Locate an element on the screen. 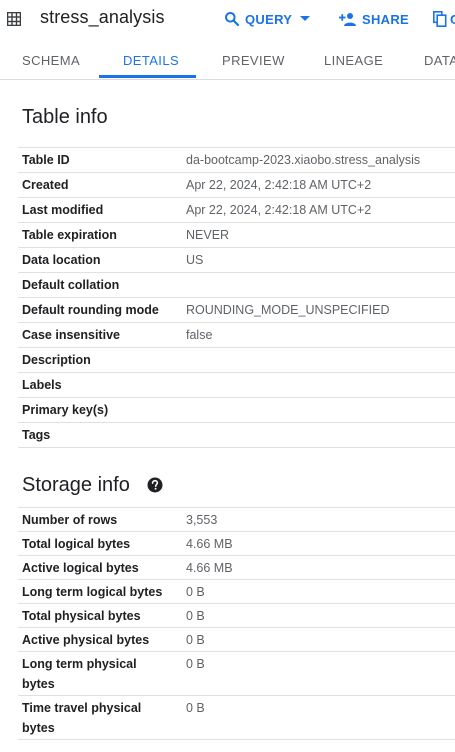 Image resolution: width=455 pixels, height=752 pixels. search-icon is located at coordinates (232, 19).